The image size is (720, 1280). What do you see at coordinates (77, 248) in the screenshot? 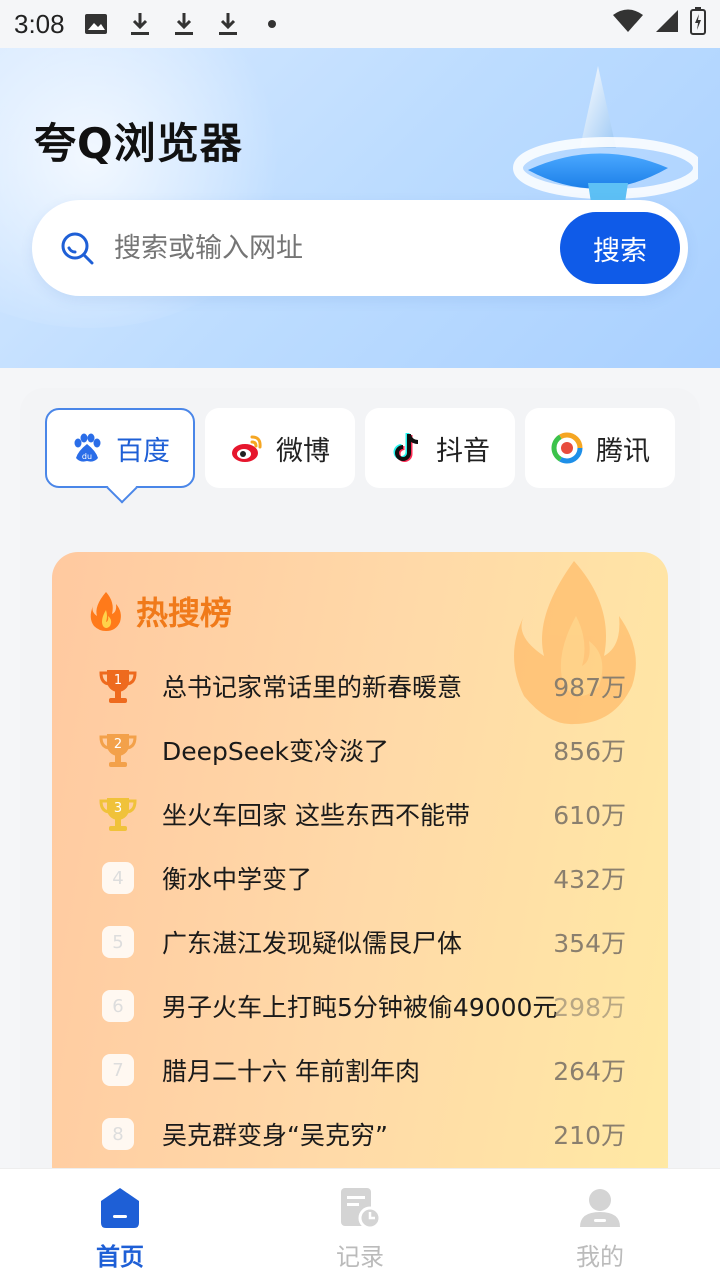
I see `search-icon` at bounding box center [77, 248].